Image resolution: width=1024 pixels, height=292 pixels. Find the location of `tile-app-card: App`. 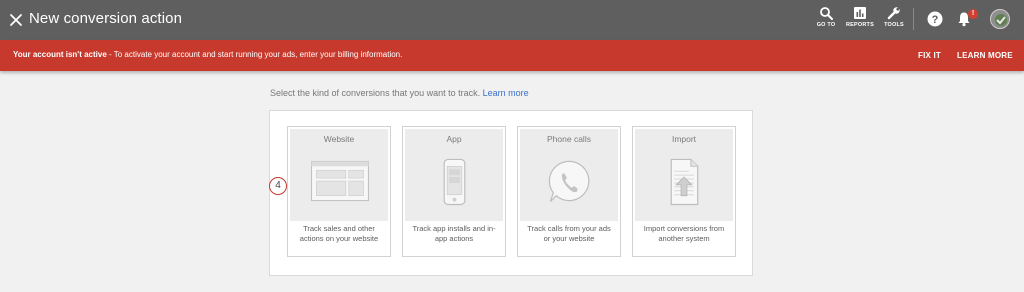

tile-app-card: App is located at coordinates (454, 175).